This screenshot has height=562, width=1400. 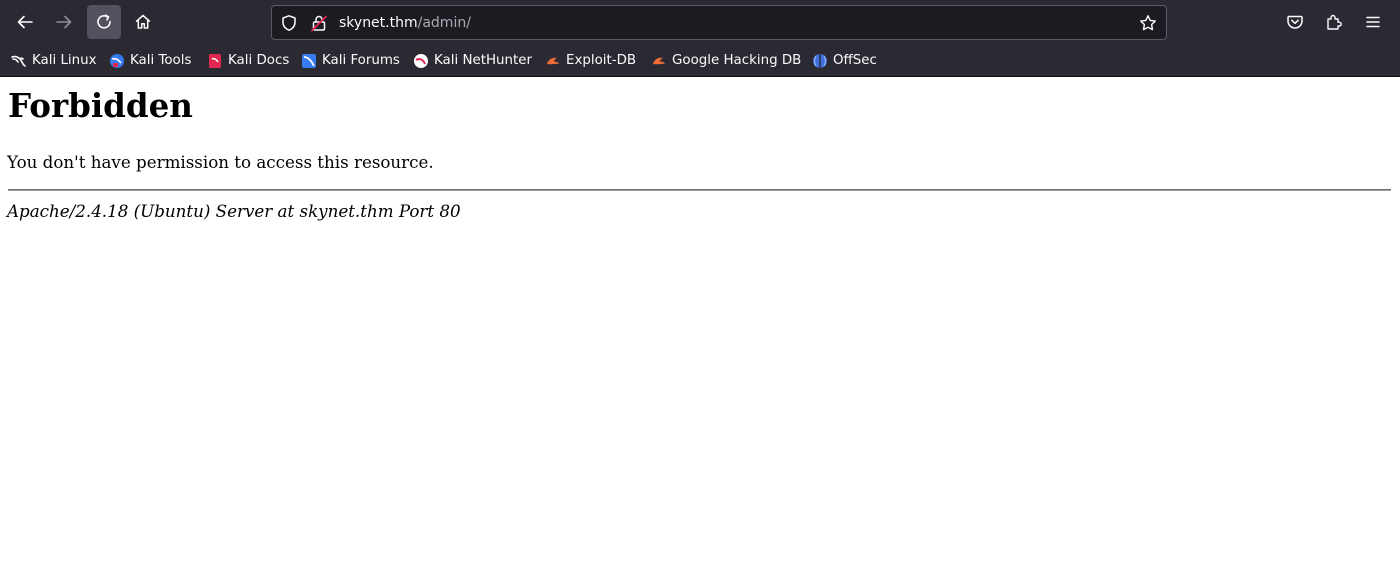 I want to click on forward-button, so click(x=64, y=22).